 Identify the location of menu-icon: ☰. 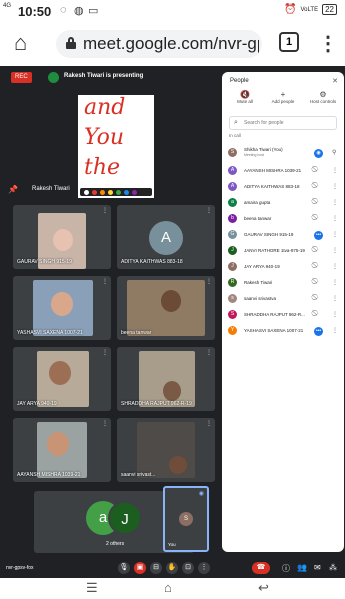
(92, 588).